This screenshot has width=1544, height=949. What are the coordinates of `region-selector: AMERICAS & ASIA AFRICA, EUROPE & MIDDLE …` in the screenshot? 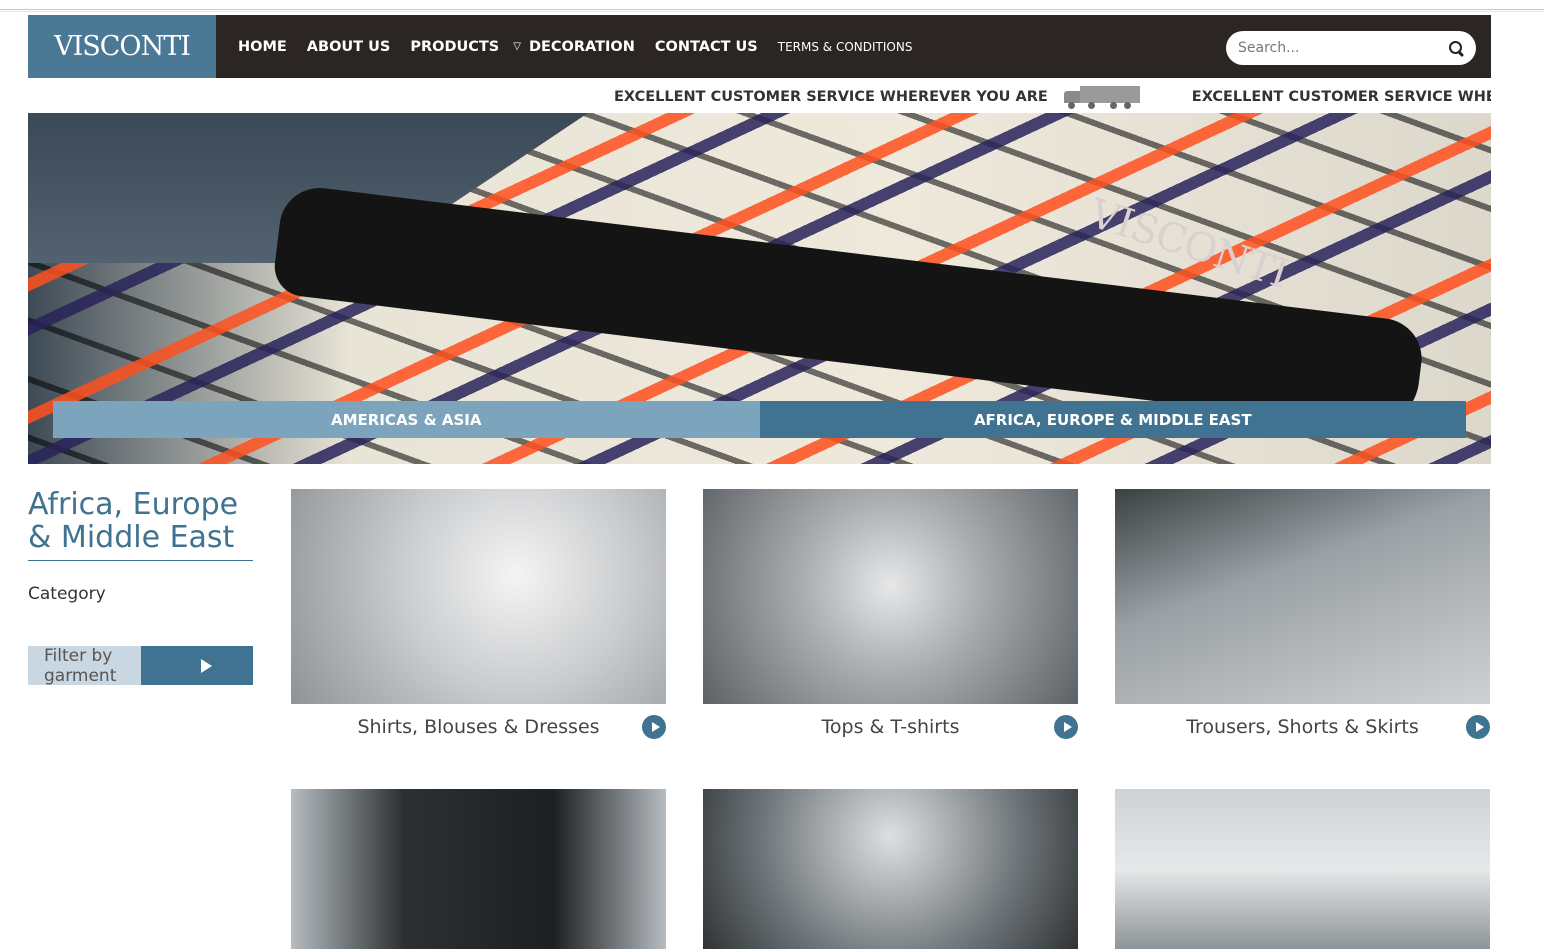 It's located at (759, 419).